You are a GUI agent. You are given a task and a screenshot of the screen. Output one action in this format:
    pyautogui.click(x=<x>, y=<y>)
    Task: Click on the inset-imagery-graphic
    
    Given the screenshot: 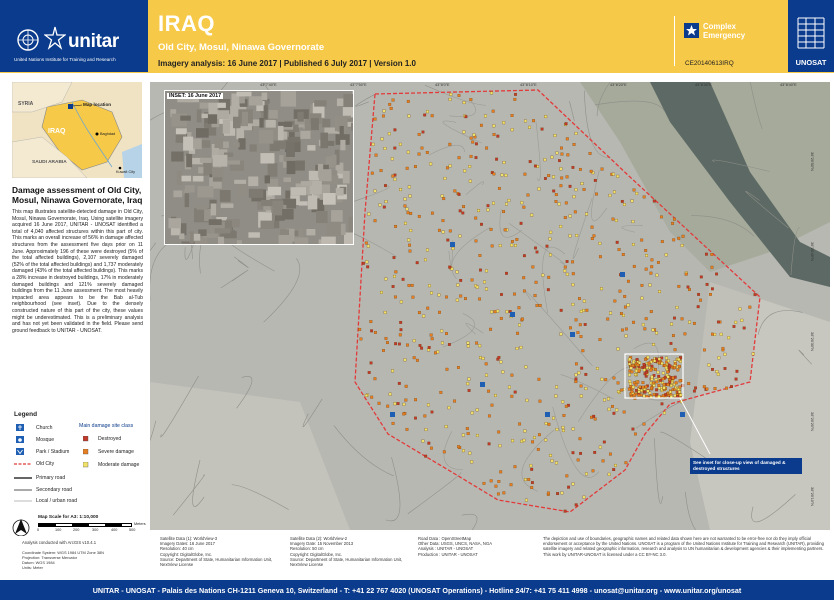 What is the action you would take?
    pyautogui.click(x=259, y=167)
    